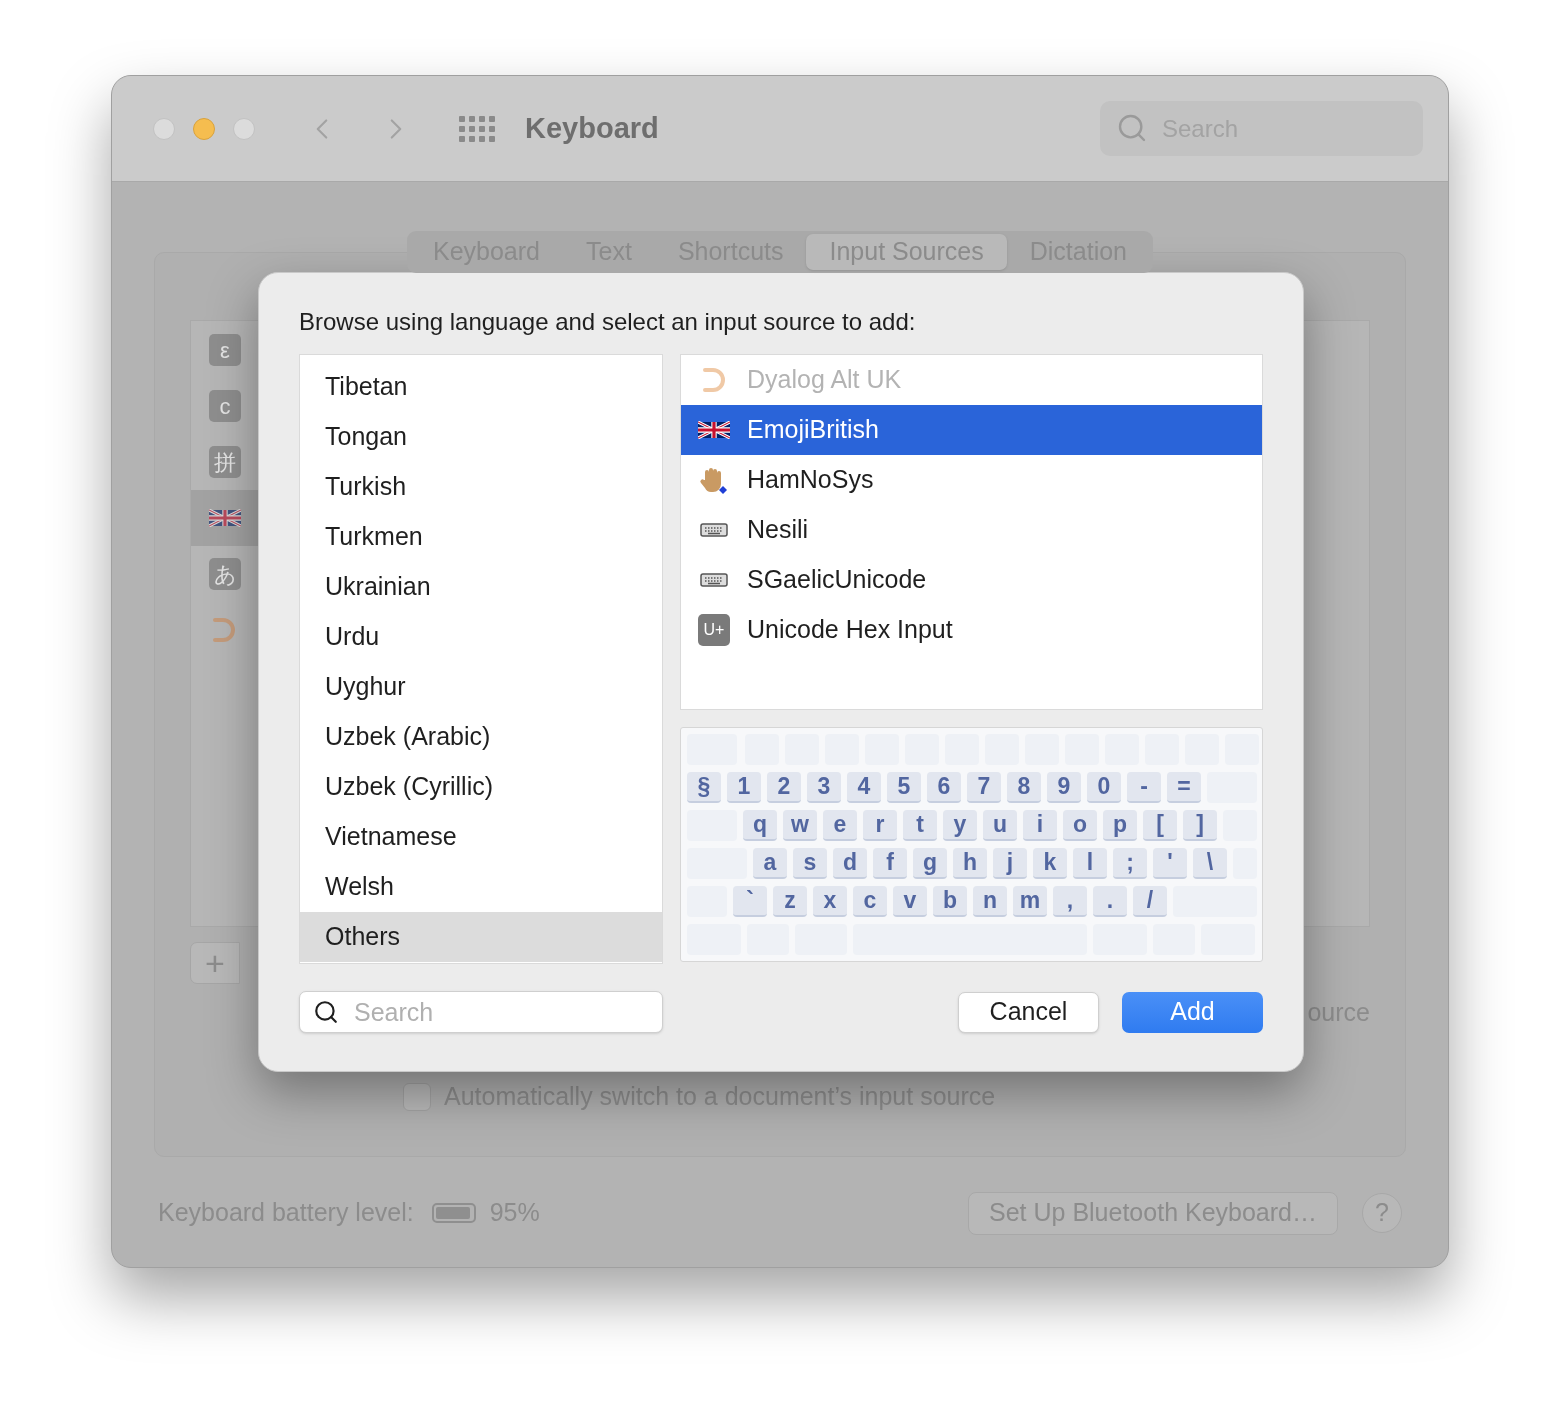 Image resolution: width=1560 pixels, height=1416 pixels. Describe the element at coordinates (770, 863) in the screenshot. I see `keyboard-key: a` at that location.